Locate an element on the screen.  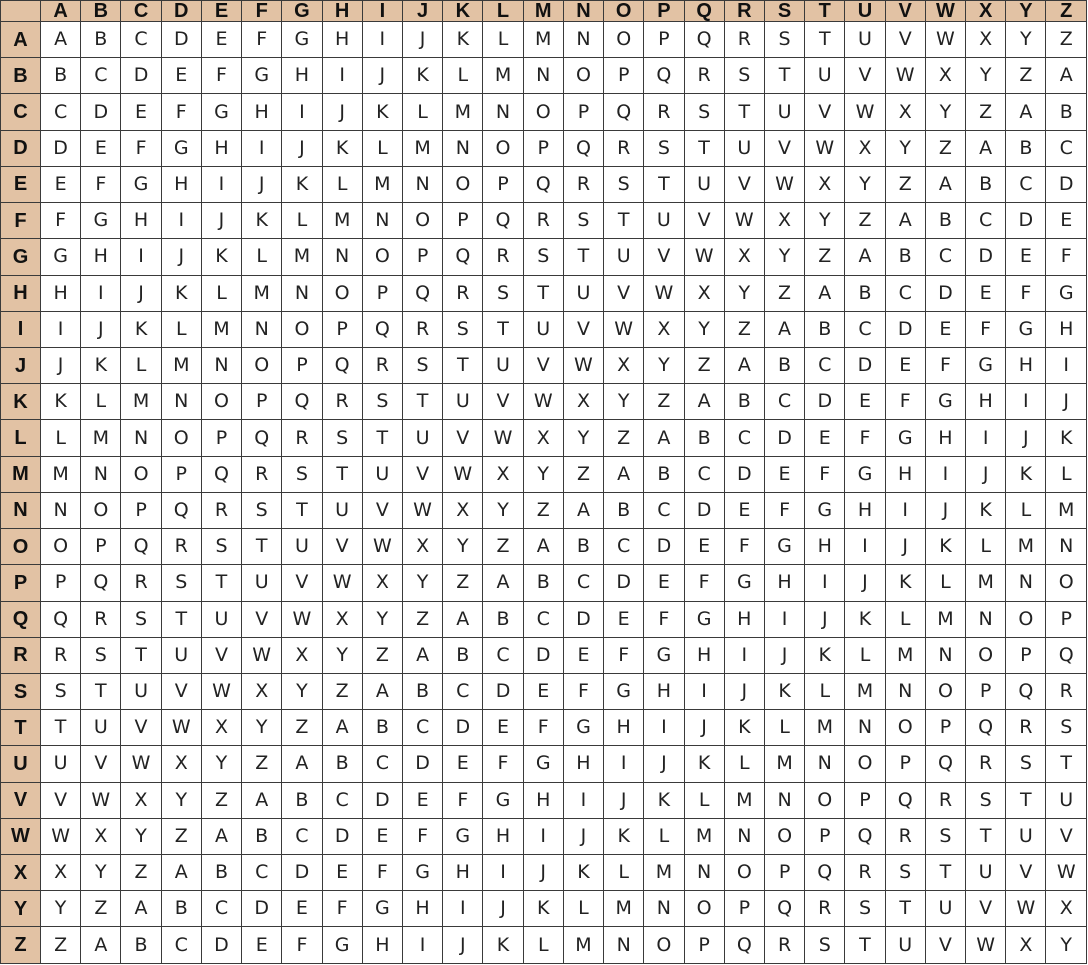
table-row: YYZABCDEFGHIJKLMNOPQRSTUVWX is located at coordinates (543, 909).